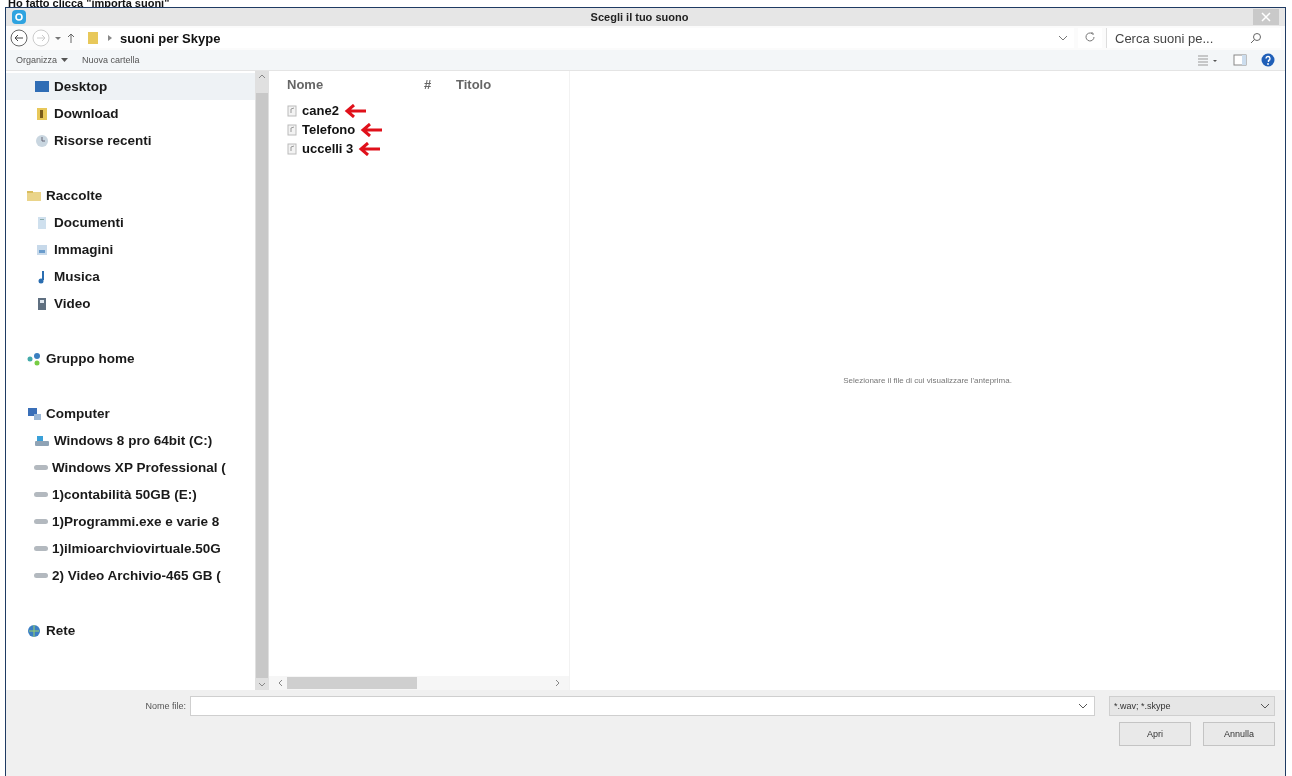 The width and height of the screenshot is (1292, 776). I want to click on help-button, so click(1268, 60).